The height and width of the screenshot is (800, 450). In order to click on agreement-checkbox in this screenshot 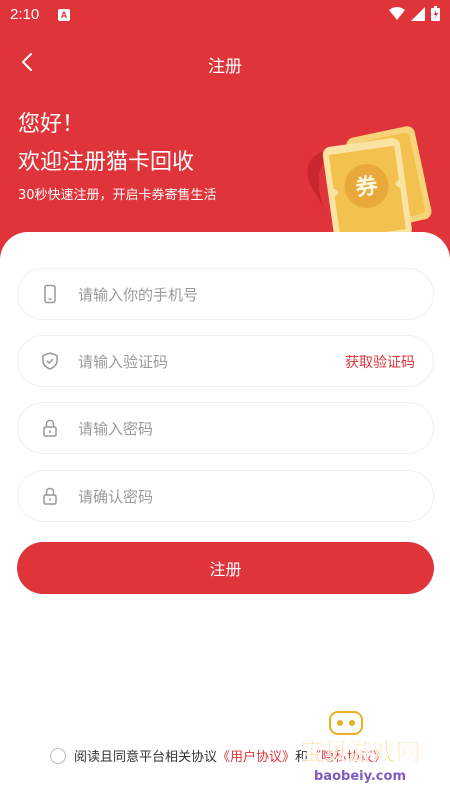, I will do `click(58, 755)`.